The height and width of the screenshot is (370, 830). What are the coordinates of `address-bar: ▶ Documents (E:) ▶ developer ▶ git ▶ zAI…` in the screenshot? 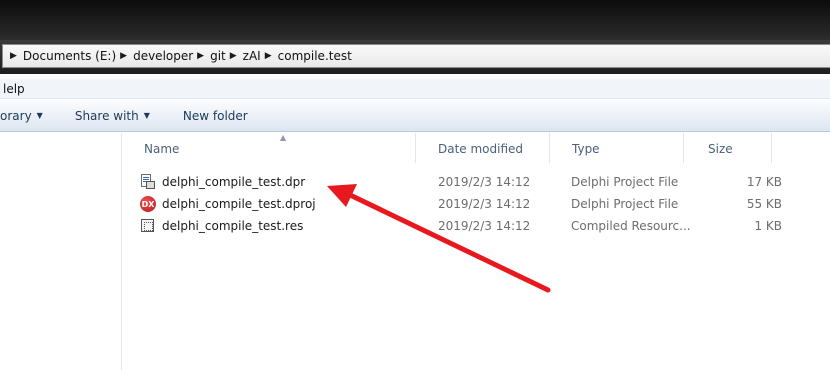 It's located at (415, 57).